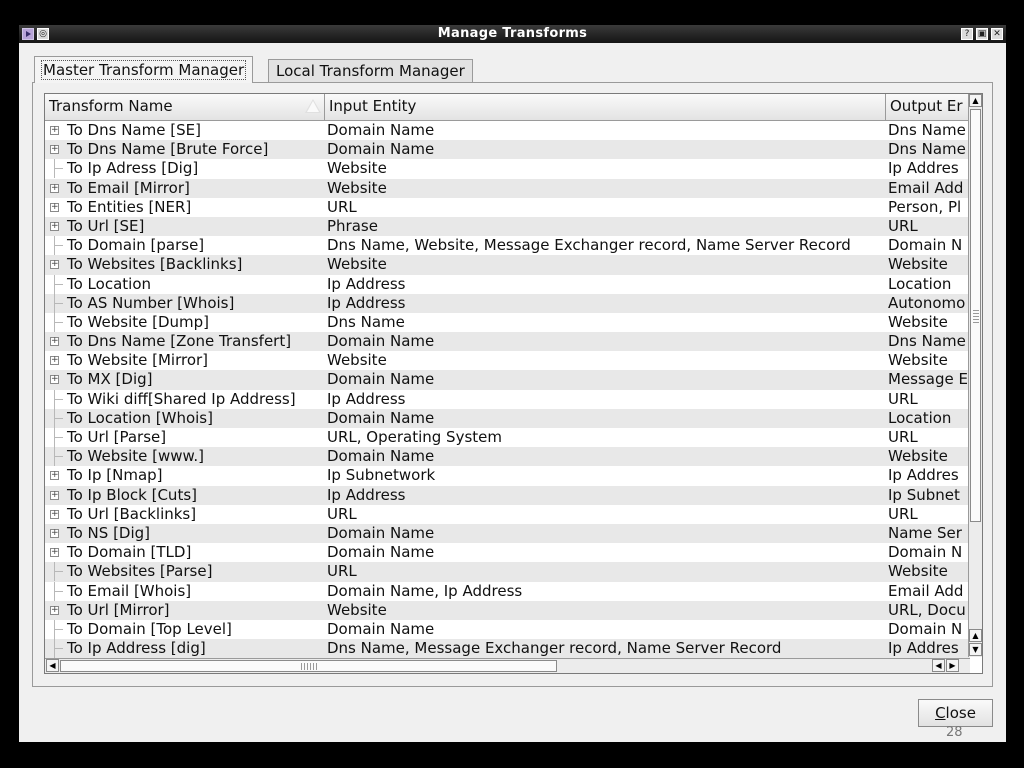 The width and height of the screenshot is (1024, 768). What do you see at coordinates (507, 457) in the screenshot?
I see `table-row: To Website [www.] Domain Name Website` at bounding box center [507, 457].